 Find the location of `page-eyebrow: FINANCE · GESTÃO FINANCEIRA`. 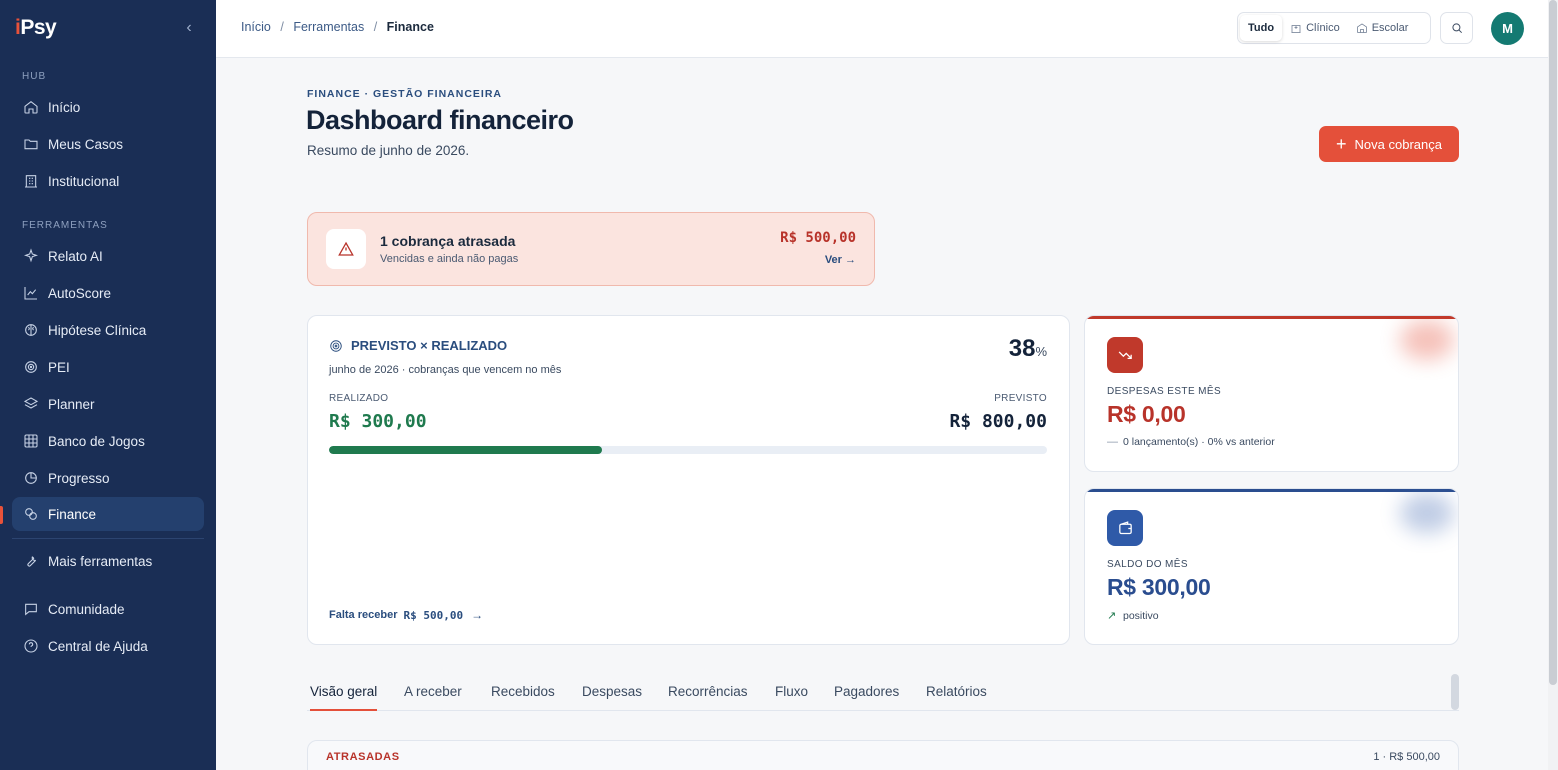

page-eyebrow: FINANCE · GESTÃO FINANCEIRA is located at coordinates (404, 94).